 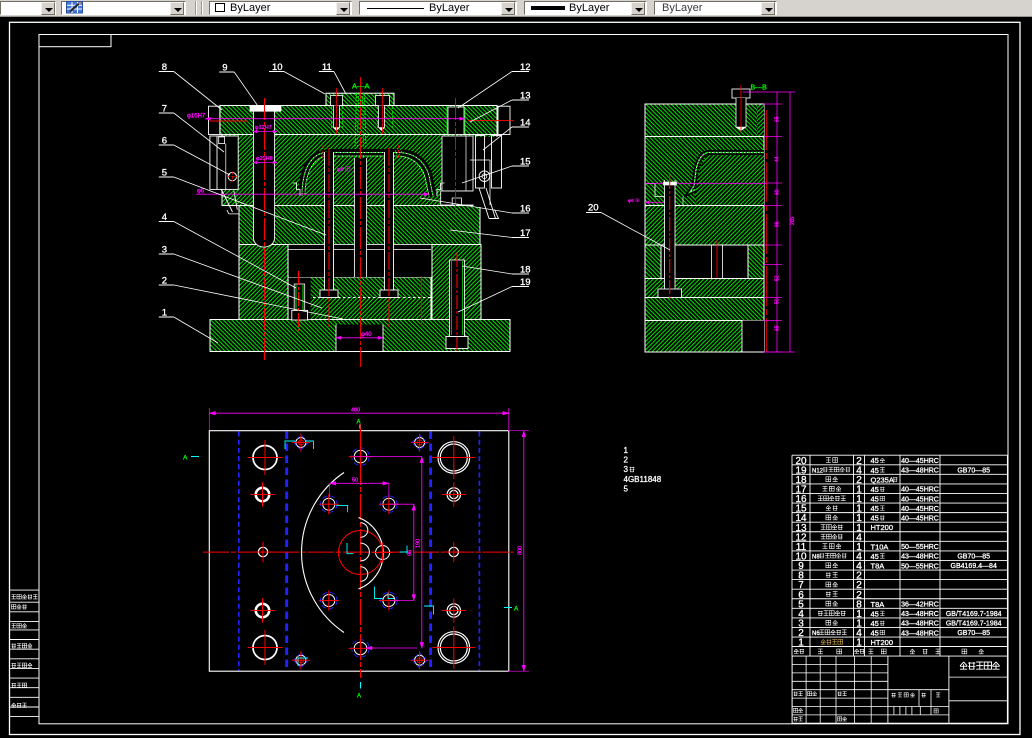 I want to click on svg-text: 36—42HRC, so click(x=920, y=605).